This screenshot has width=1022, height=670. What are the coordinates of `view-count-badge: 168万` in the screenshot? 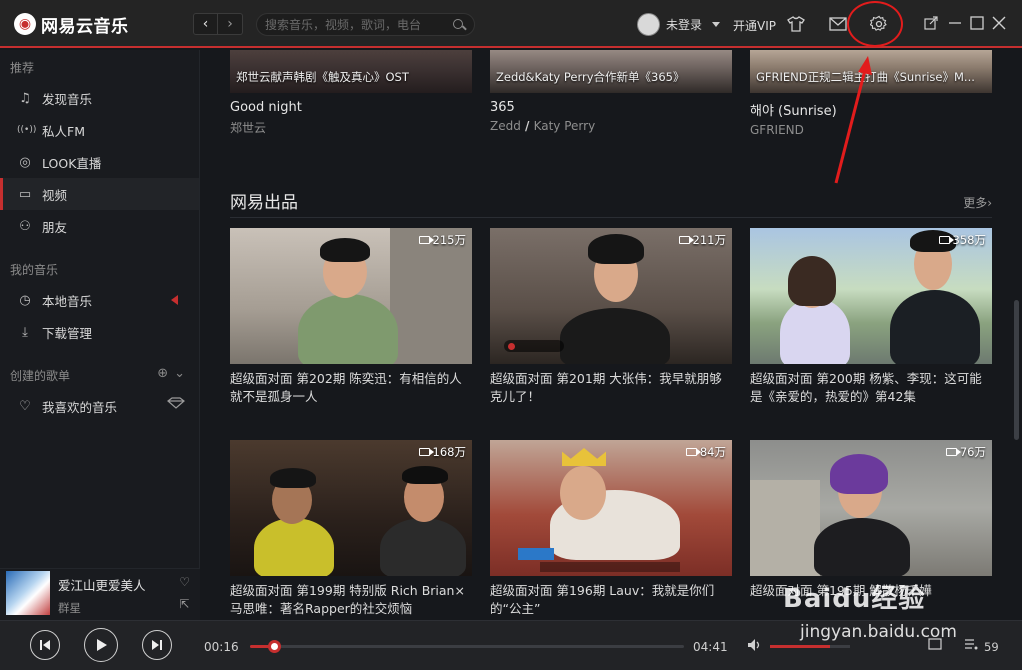 It's located at (442, 452).